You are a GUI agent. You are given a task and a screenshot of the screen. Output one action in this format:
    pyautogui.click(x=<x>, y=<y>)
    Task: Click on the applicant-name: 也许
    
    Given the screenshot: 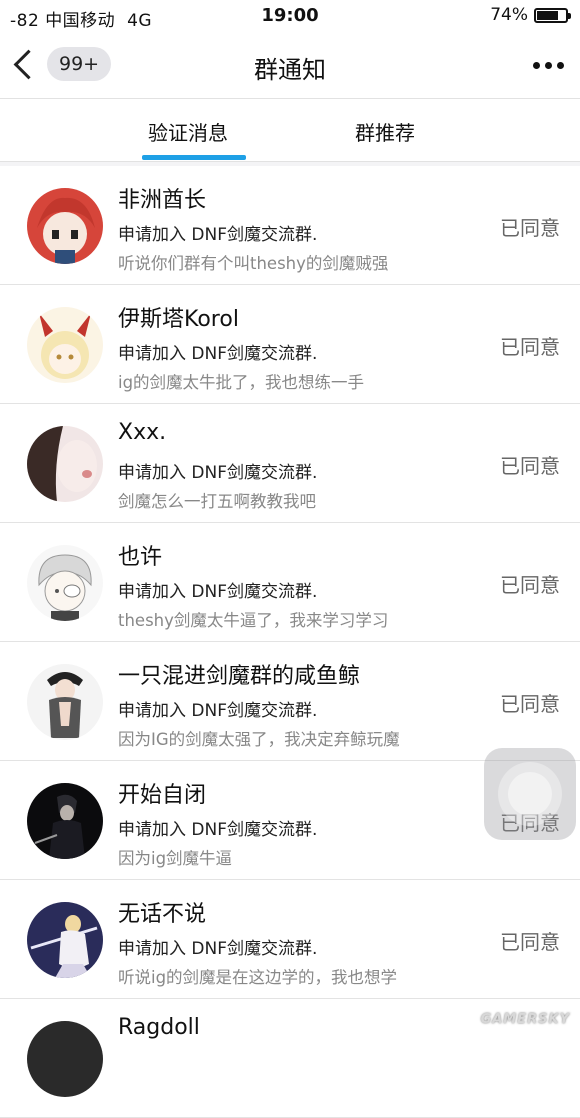 What is the action you would take?
    pyautogui.click(x=140, y=557)
    